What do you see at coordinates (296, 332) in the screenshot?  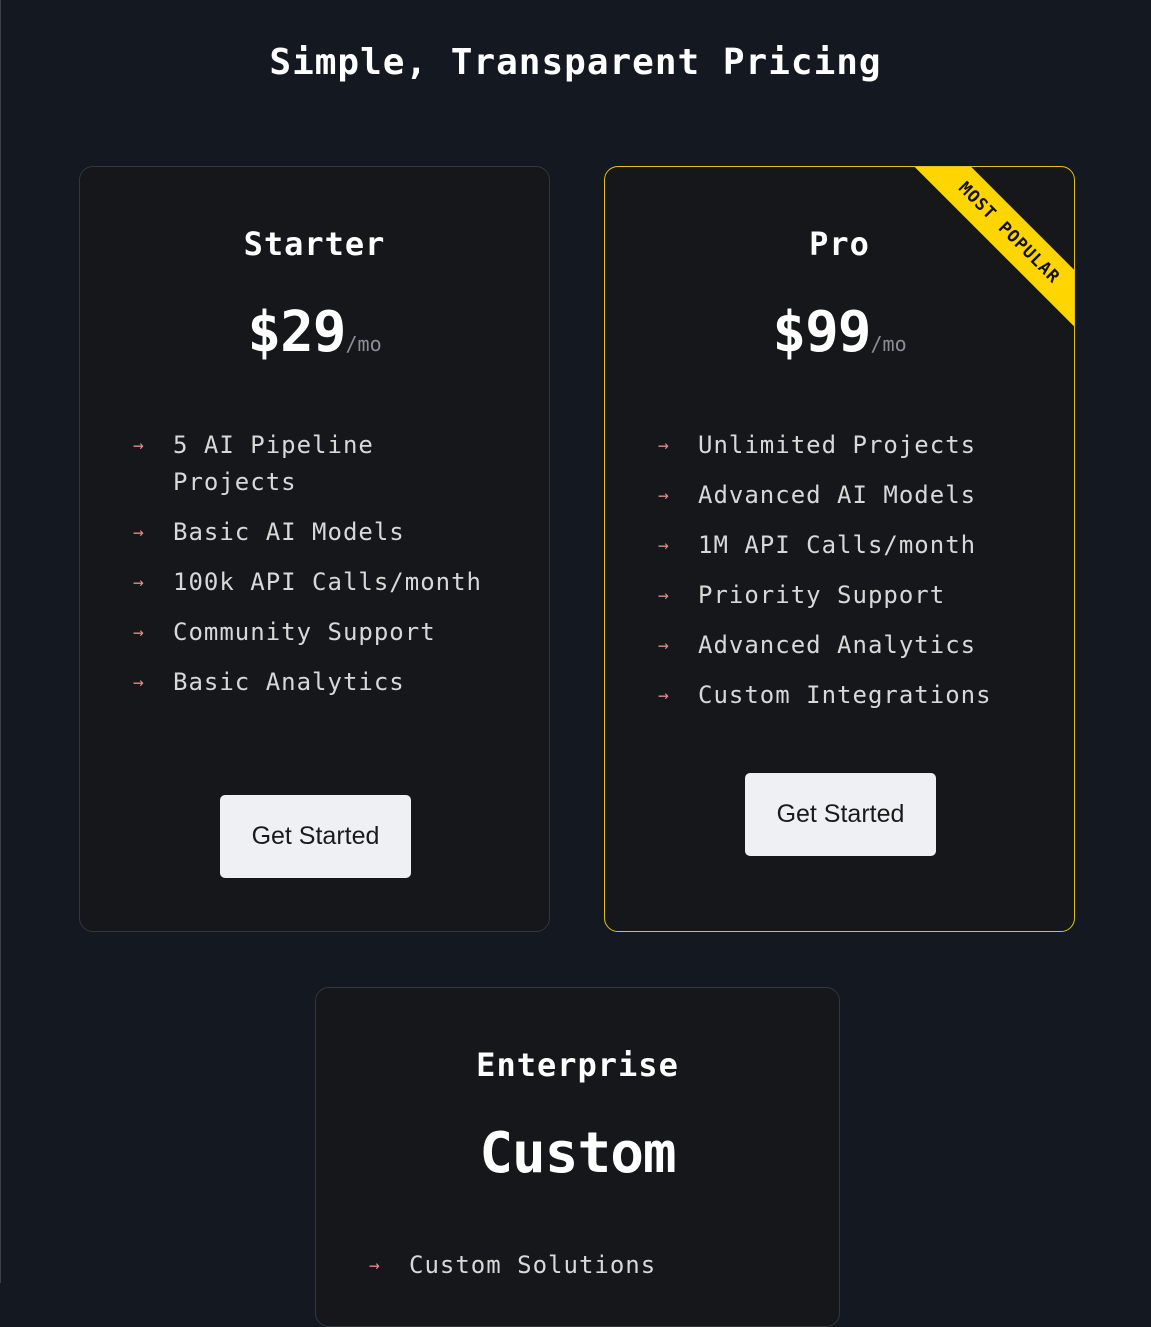 I see `price-amount: $29` at bounding box center [296, 332].